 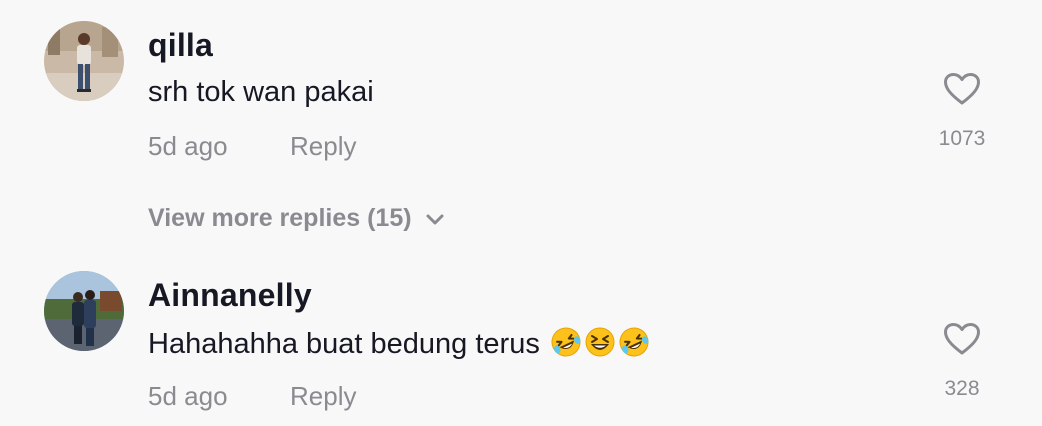 I want to click on view-more-replies-label: View more replies (15), so click(x=280, y=218).